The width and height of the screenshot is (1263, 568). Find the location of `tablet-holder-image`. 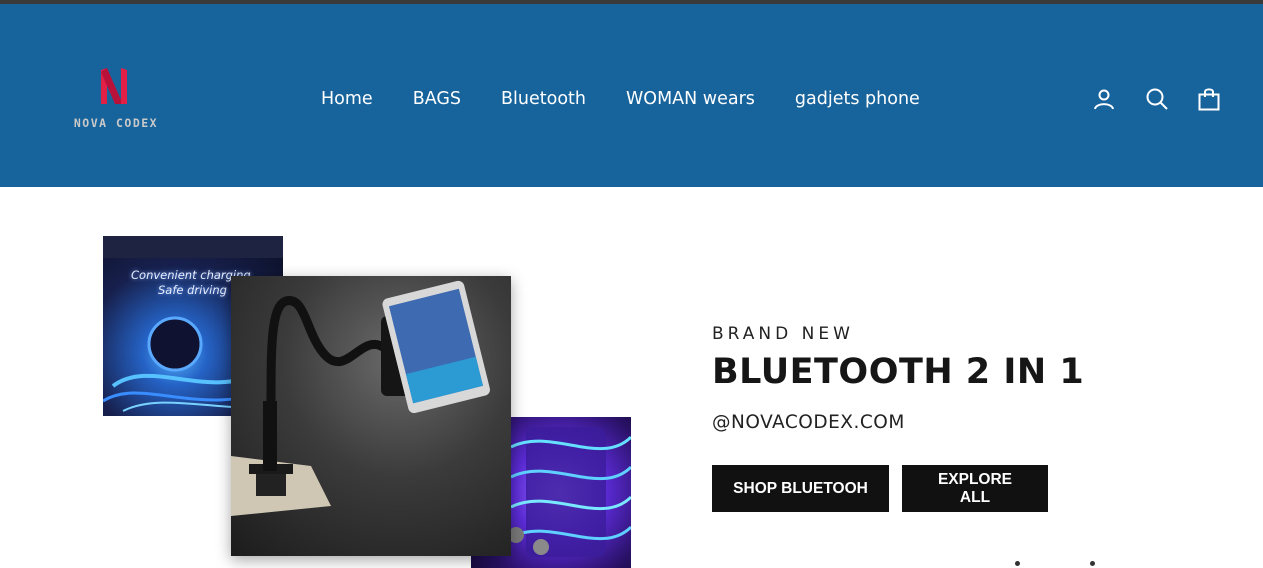

tablet-holder-image is located at coordinates (371, 416).